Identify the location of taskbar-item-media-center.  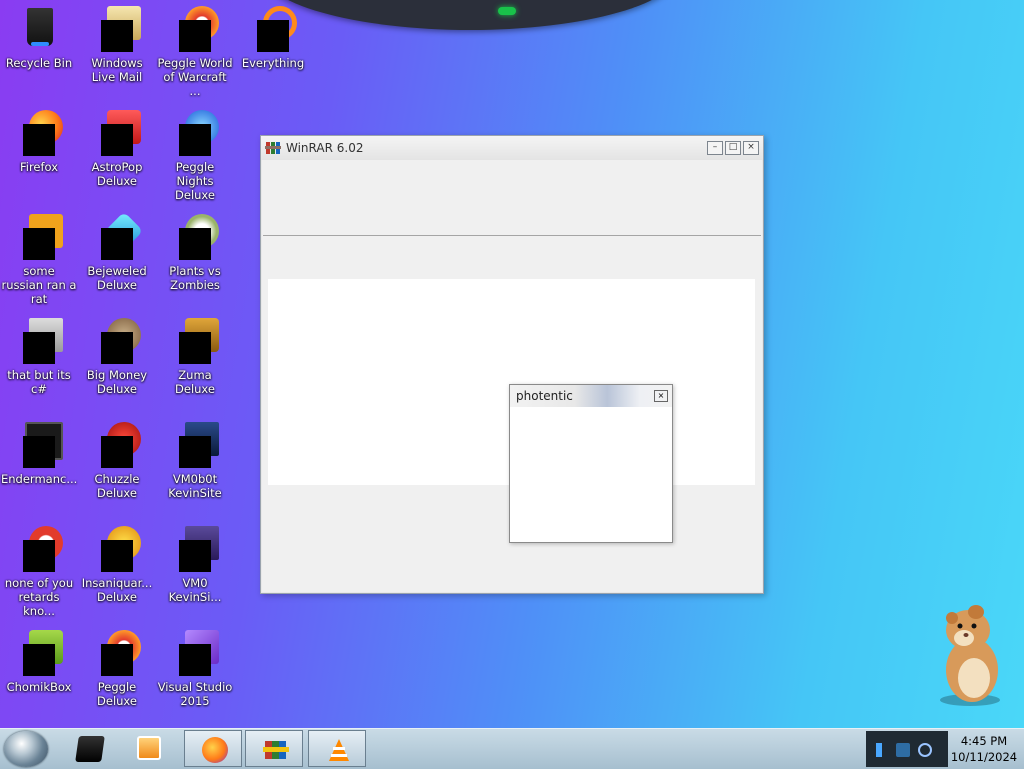
(89, 748).